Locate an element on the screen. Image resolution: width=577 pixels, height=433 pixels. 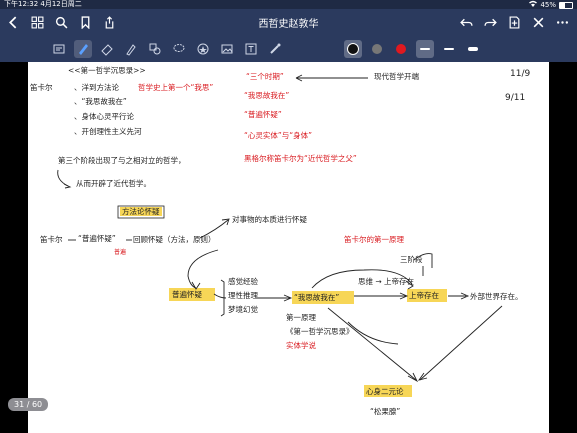
reading-mode-icon is located at coordinates (59, 49).